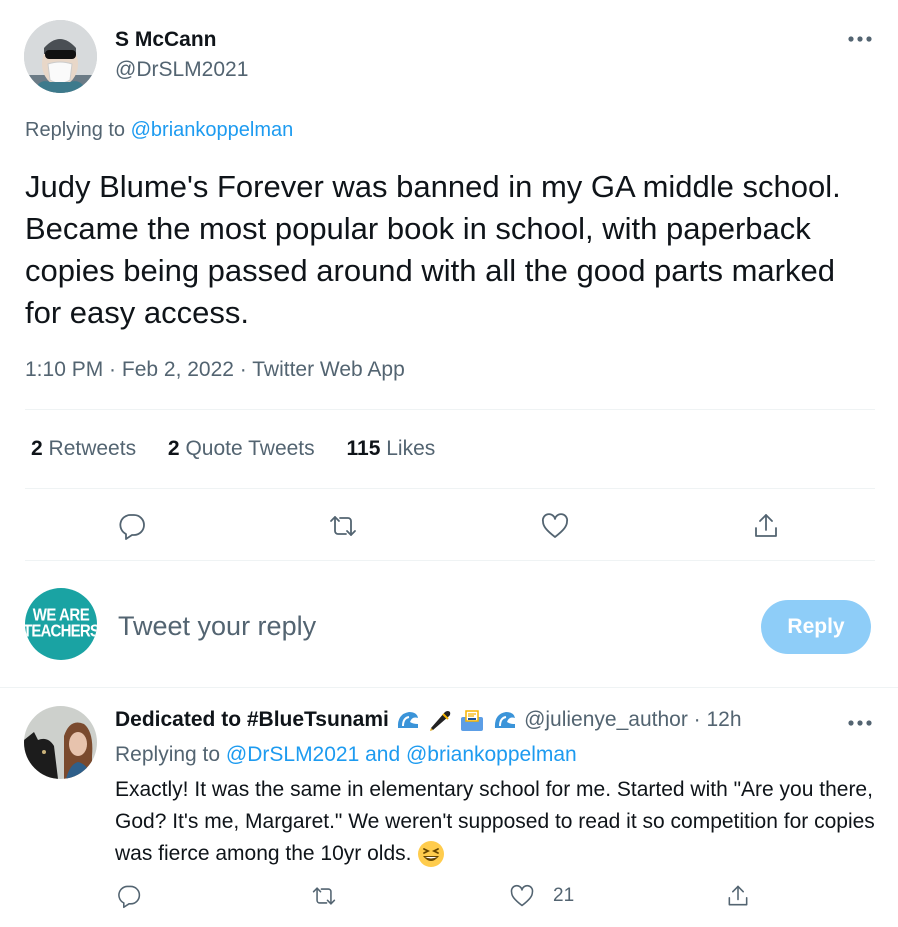 The width and height of the screenshot is (898, 927). I want to click on reply-replying-to-links: @DrSLM2021 and @briankoppelman, so click(401, 754).